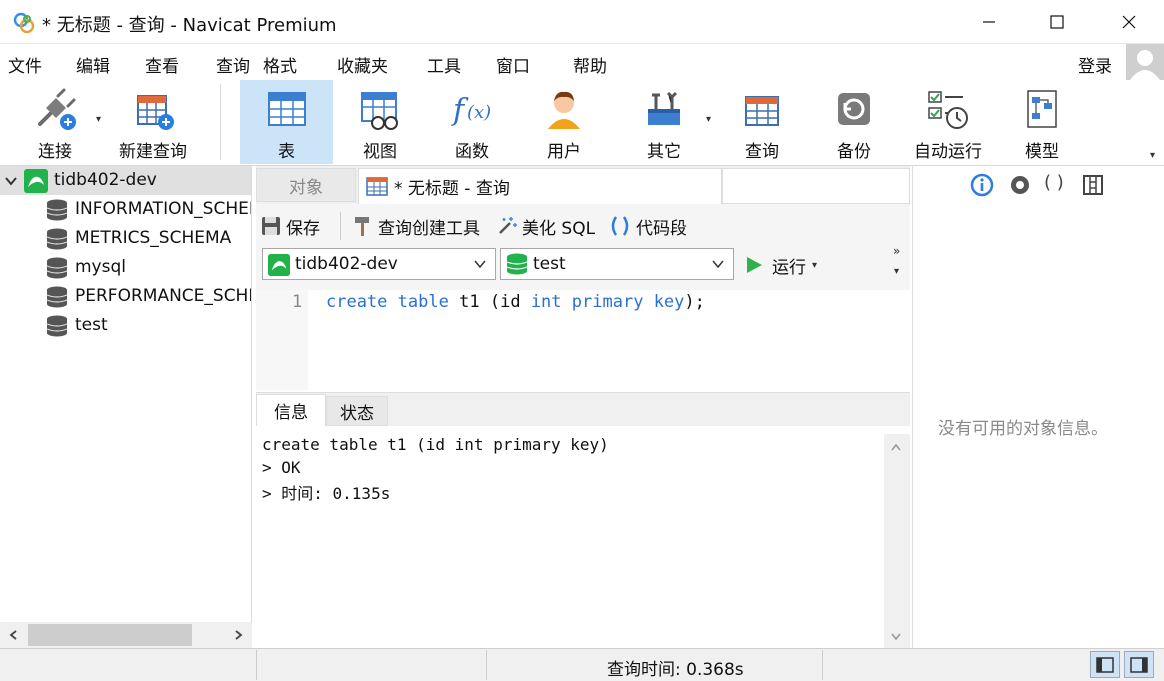  What do you see at coordinates (559, 228) in the screenshot?
I see `beautify-sql-label: 美化 SQL` at bounding box center [559, 228].